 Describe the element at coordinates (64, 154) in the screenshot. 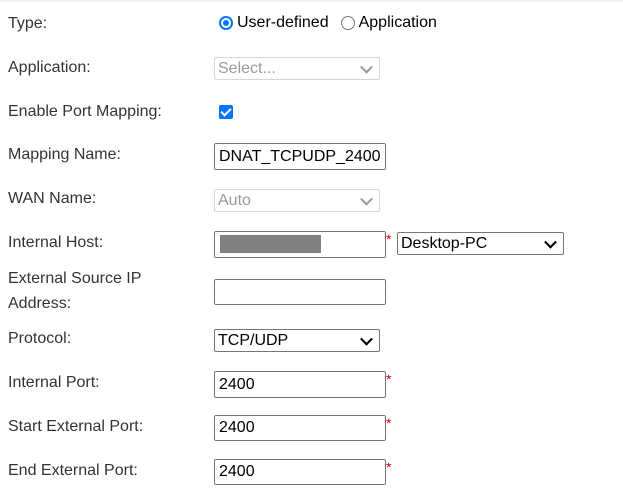

I see `mapping-name-label: Mapping Name:` at that location.